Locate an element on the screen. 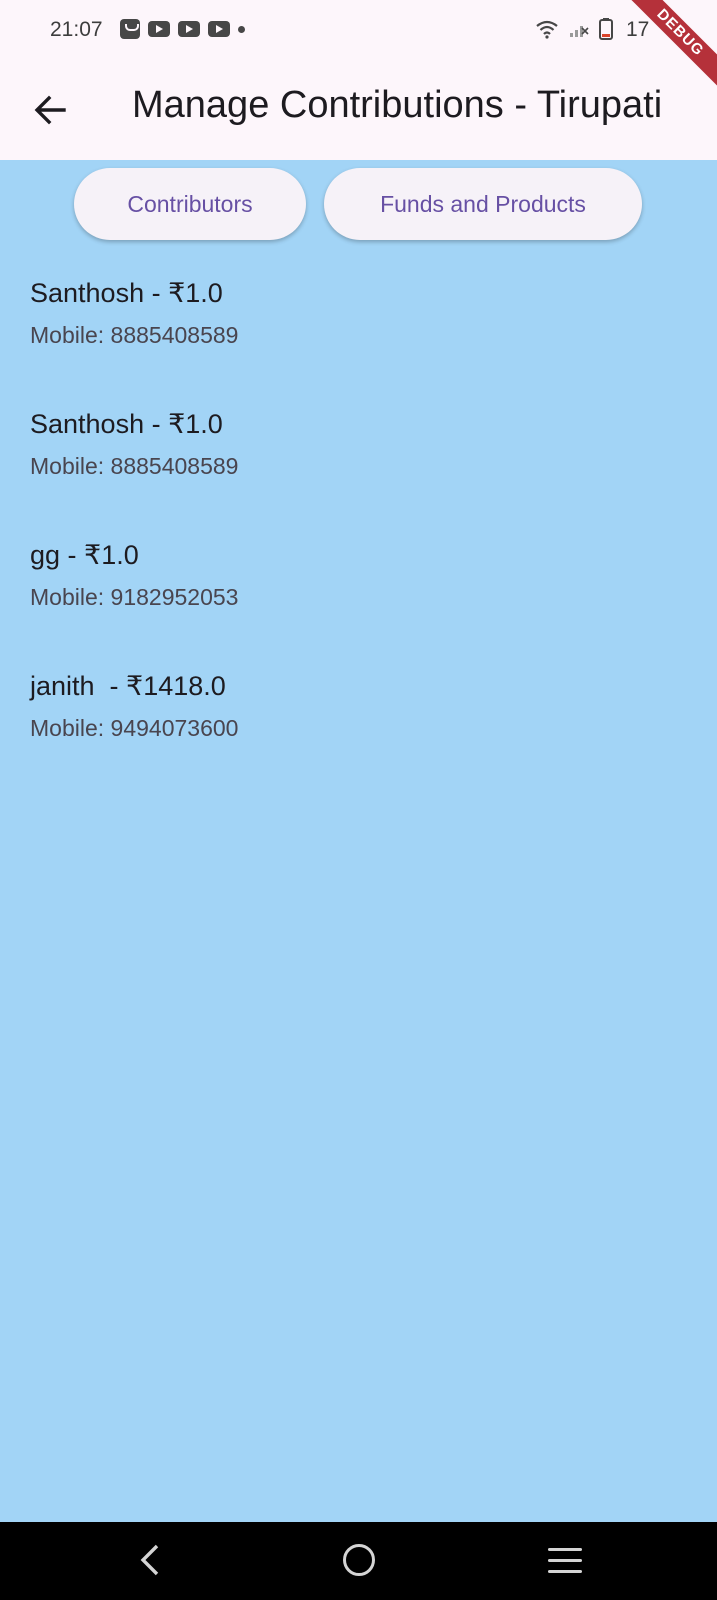 The width and height of the screenshot is (717, 1600). contributors-button: Contributors is located at coordinates (190, 204).